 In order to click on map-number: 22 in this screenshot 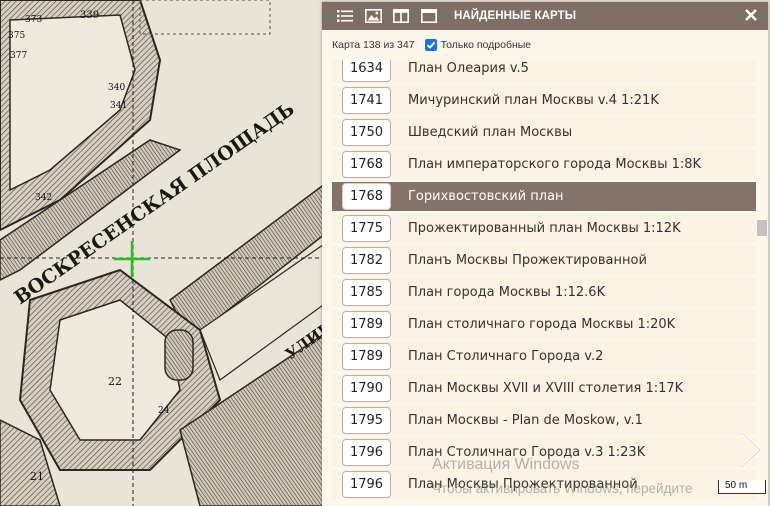, I will do `click(115, 381)`.